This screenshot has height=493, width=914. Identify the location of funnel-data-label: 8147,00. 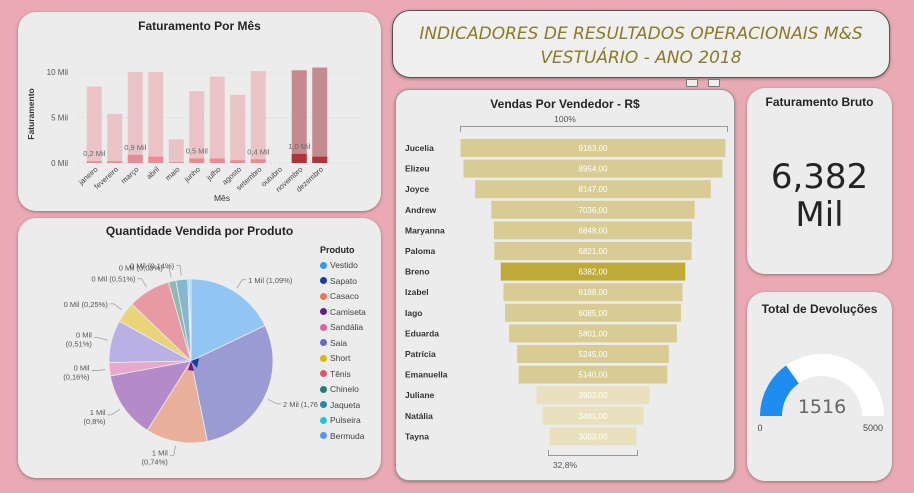
(593, 189).